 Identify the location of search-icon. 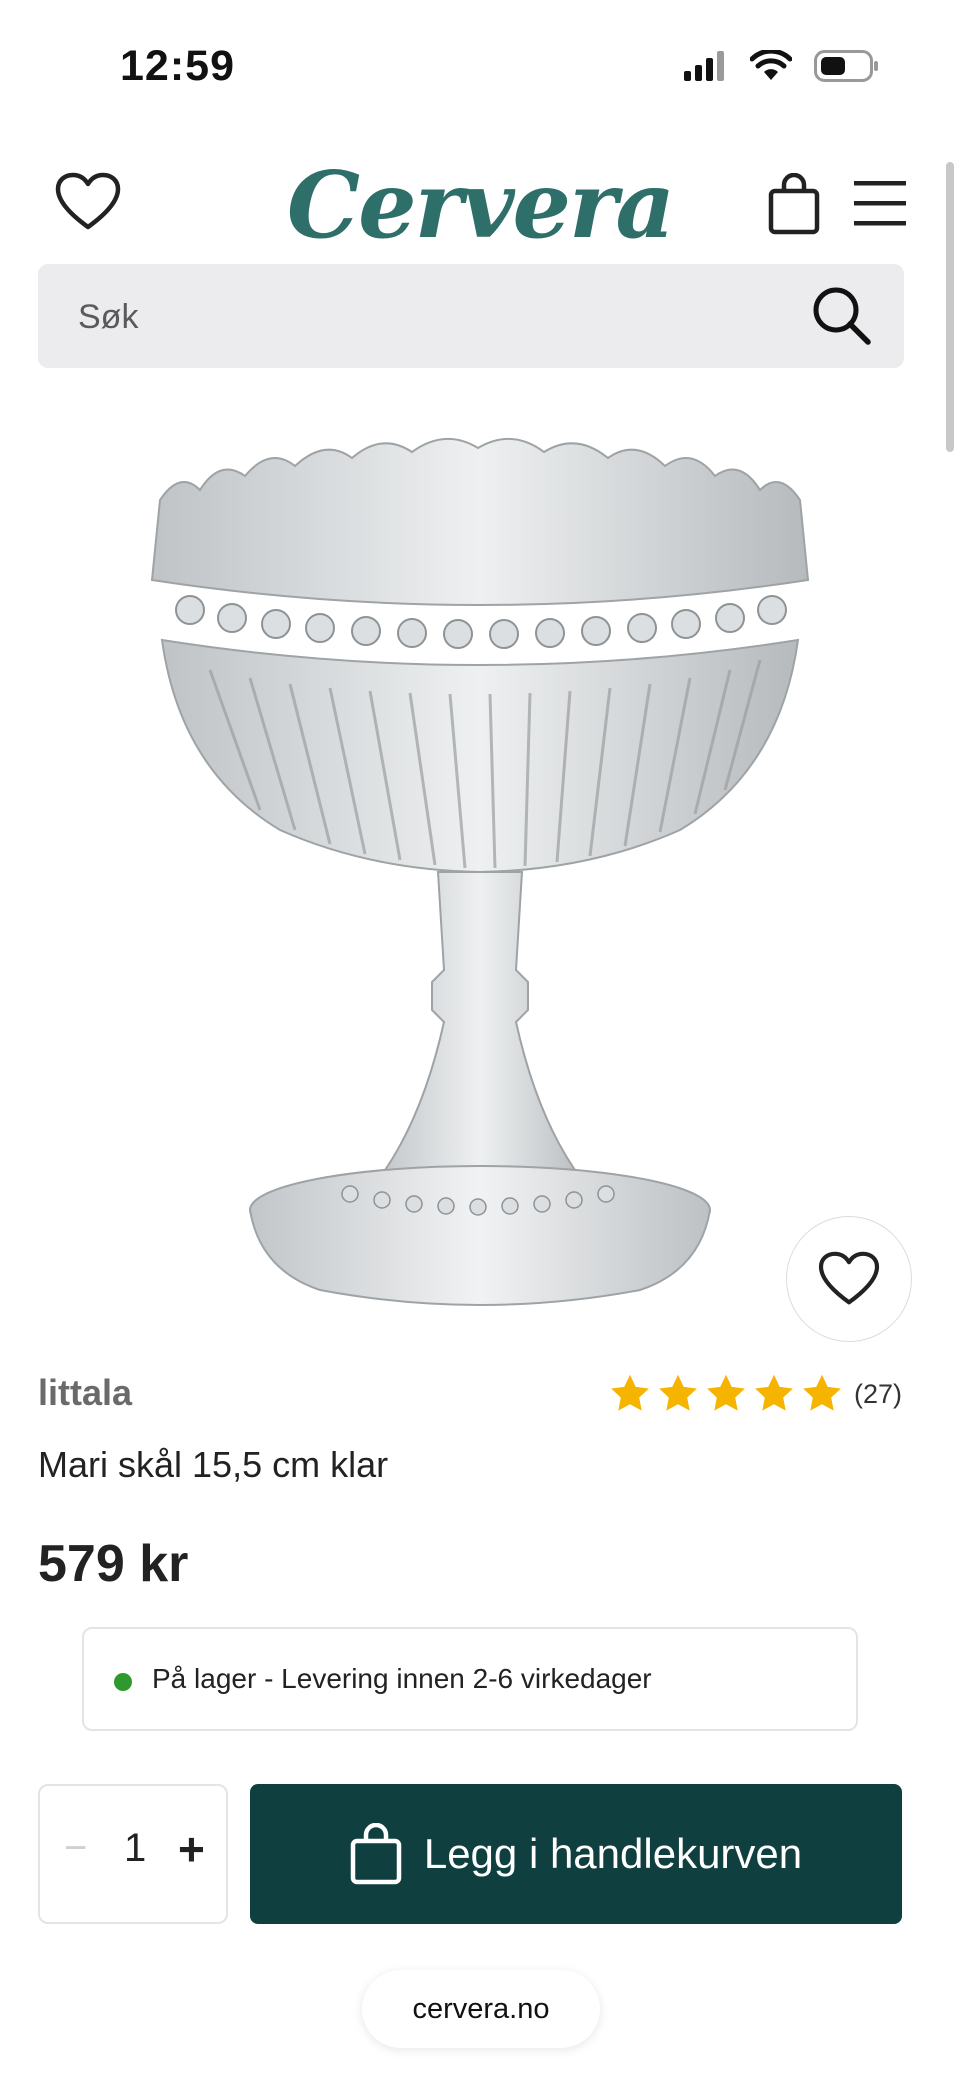
(842, 316).